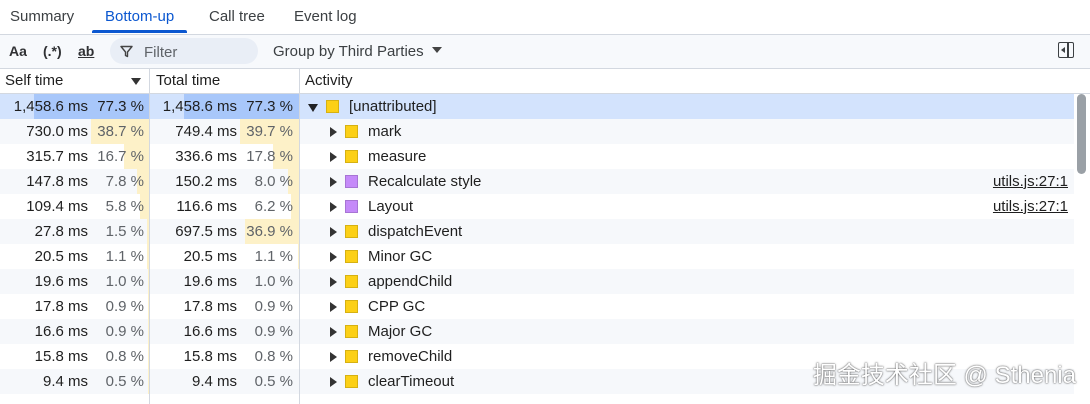  Describe the element at coordinates (273, 281) in the screenshot. I see `total-time-percent: 1.0 %` at that location.